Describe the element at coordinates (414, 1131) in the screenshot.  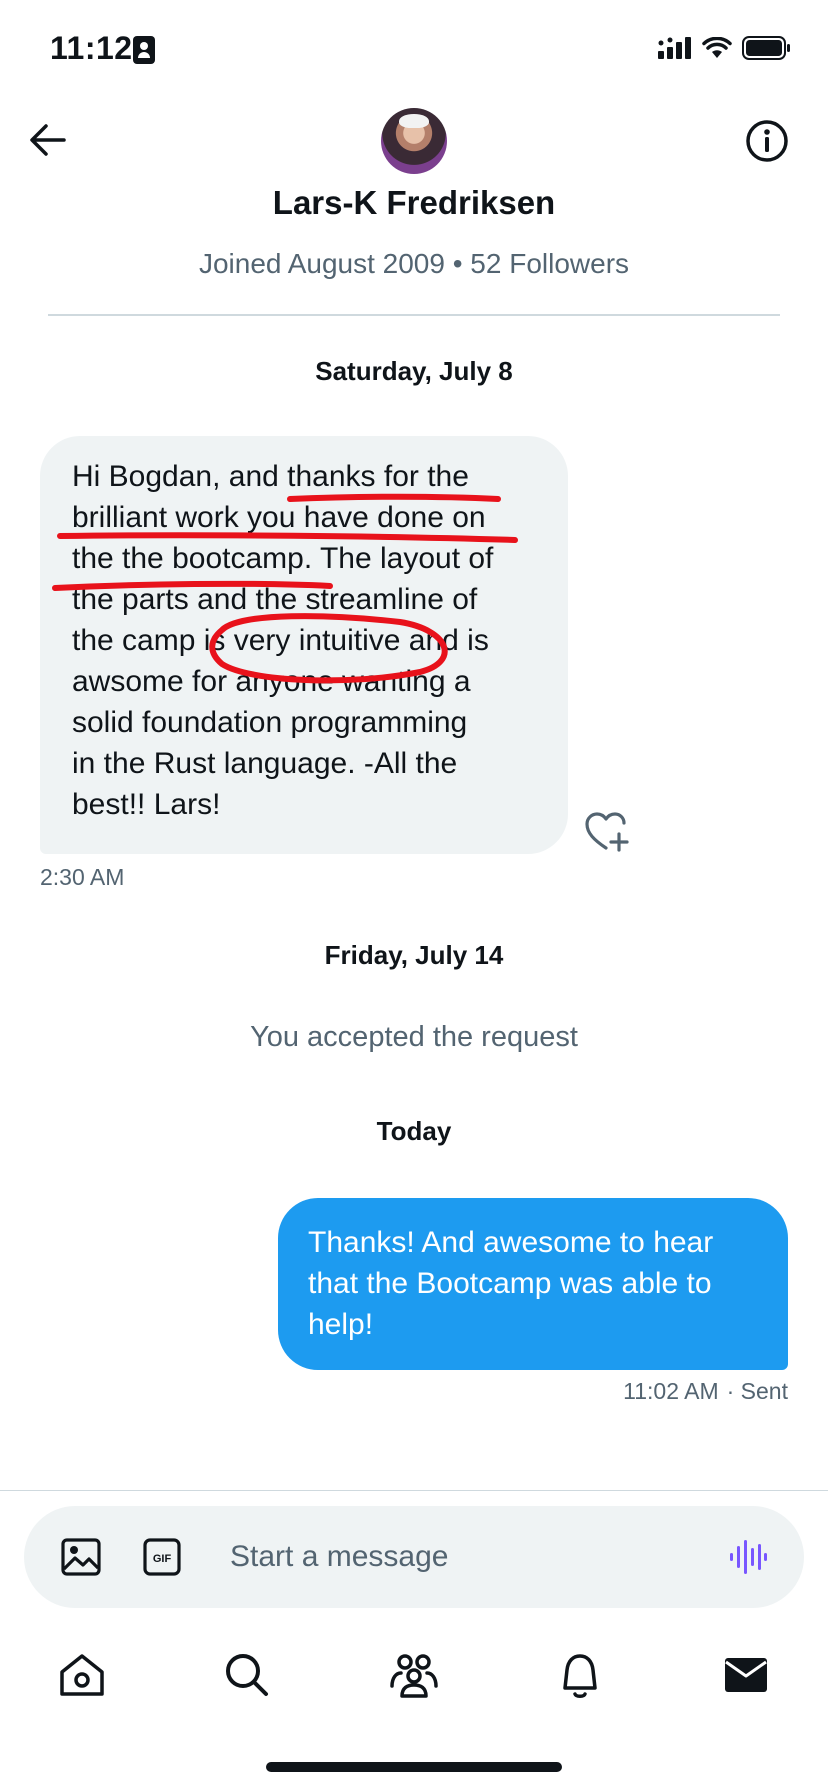
I see `date-header: Today` at that location.